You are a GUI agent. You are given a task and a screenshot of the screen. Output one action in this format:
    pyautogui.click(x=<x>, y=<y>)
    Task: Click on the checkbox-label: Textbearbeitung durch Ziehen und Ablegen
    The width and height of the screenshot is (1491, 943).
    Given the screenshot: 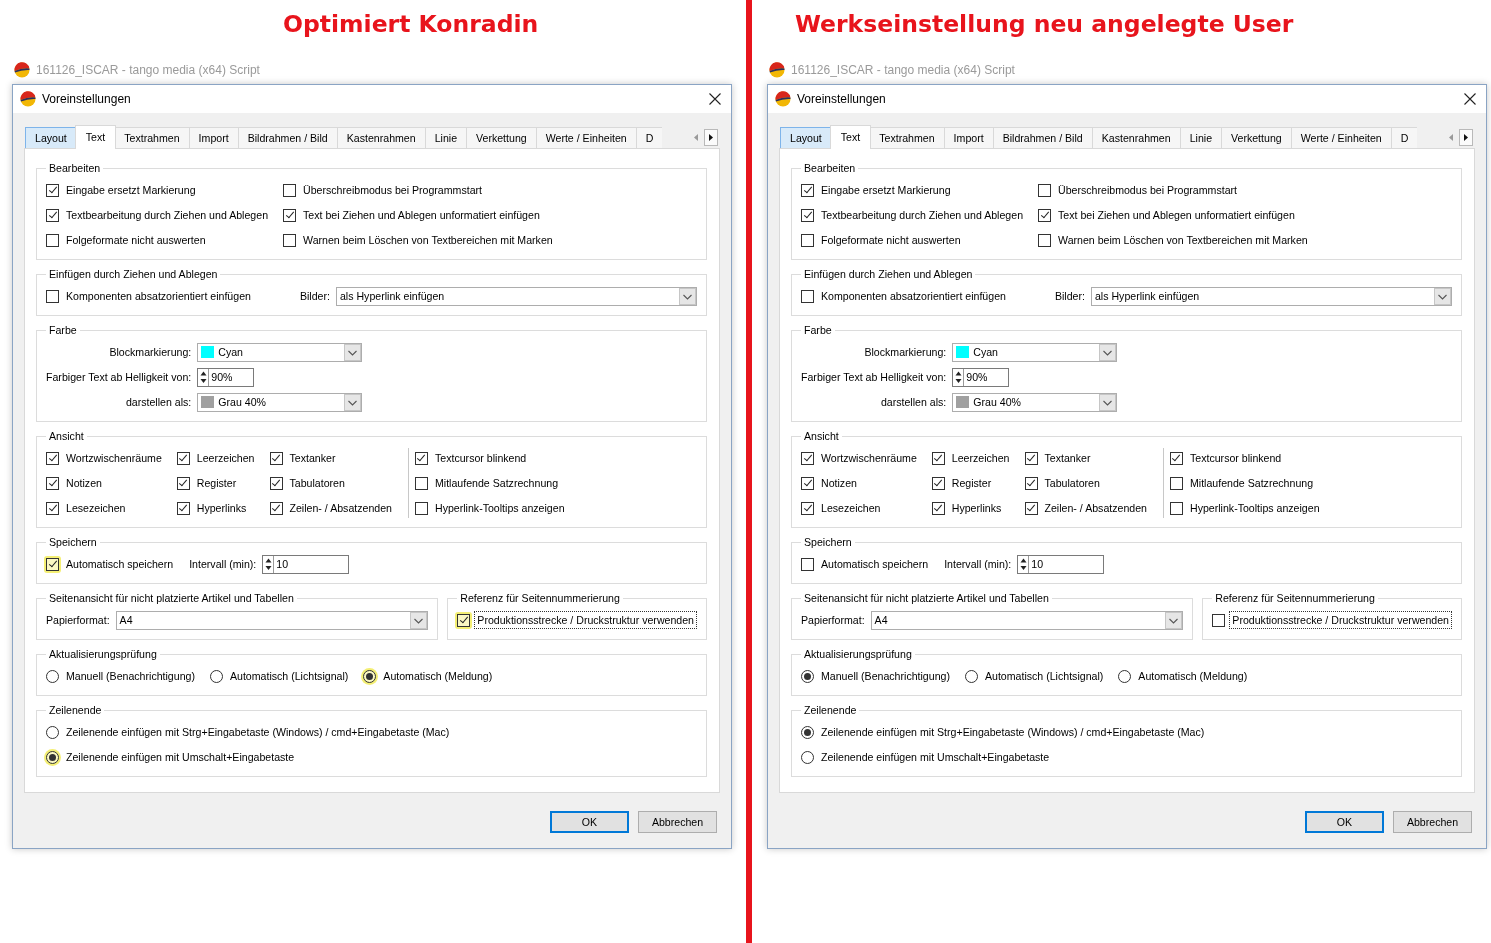 What is the action you would take?
    pyautogui.click(x=167, y=215)
    